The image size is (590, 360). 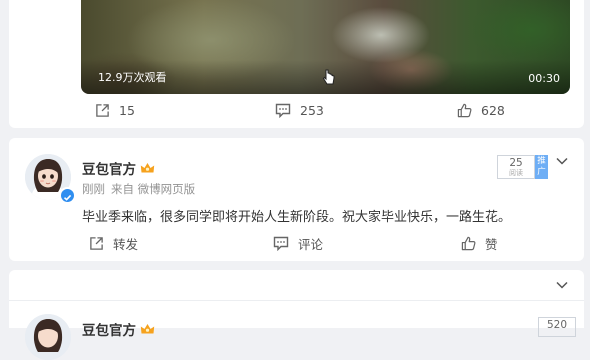 What do you see at coordinates (67, 195) in the screenshot?
I see `verified-badge-icon` at bounding box center [67, 195].